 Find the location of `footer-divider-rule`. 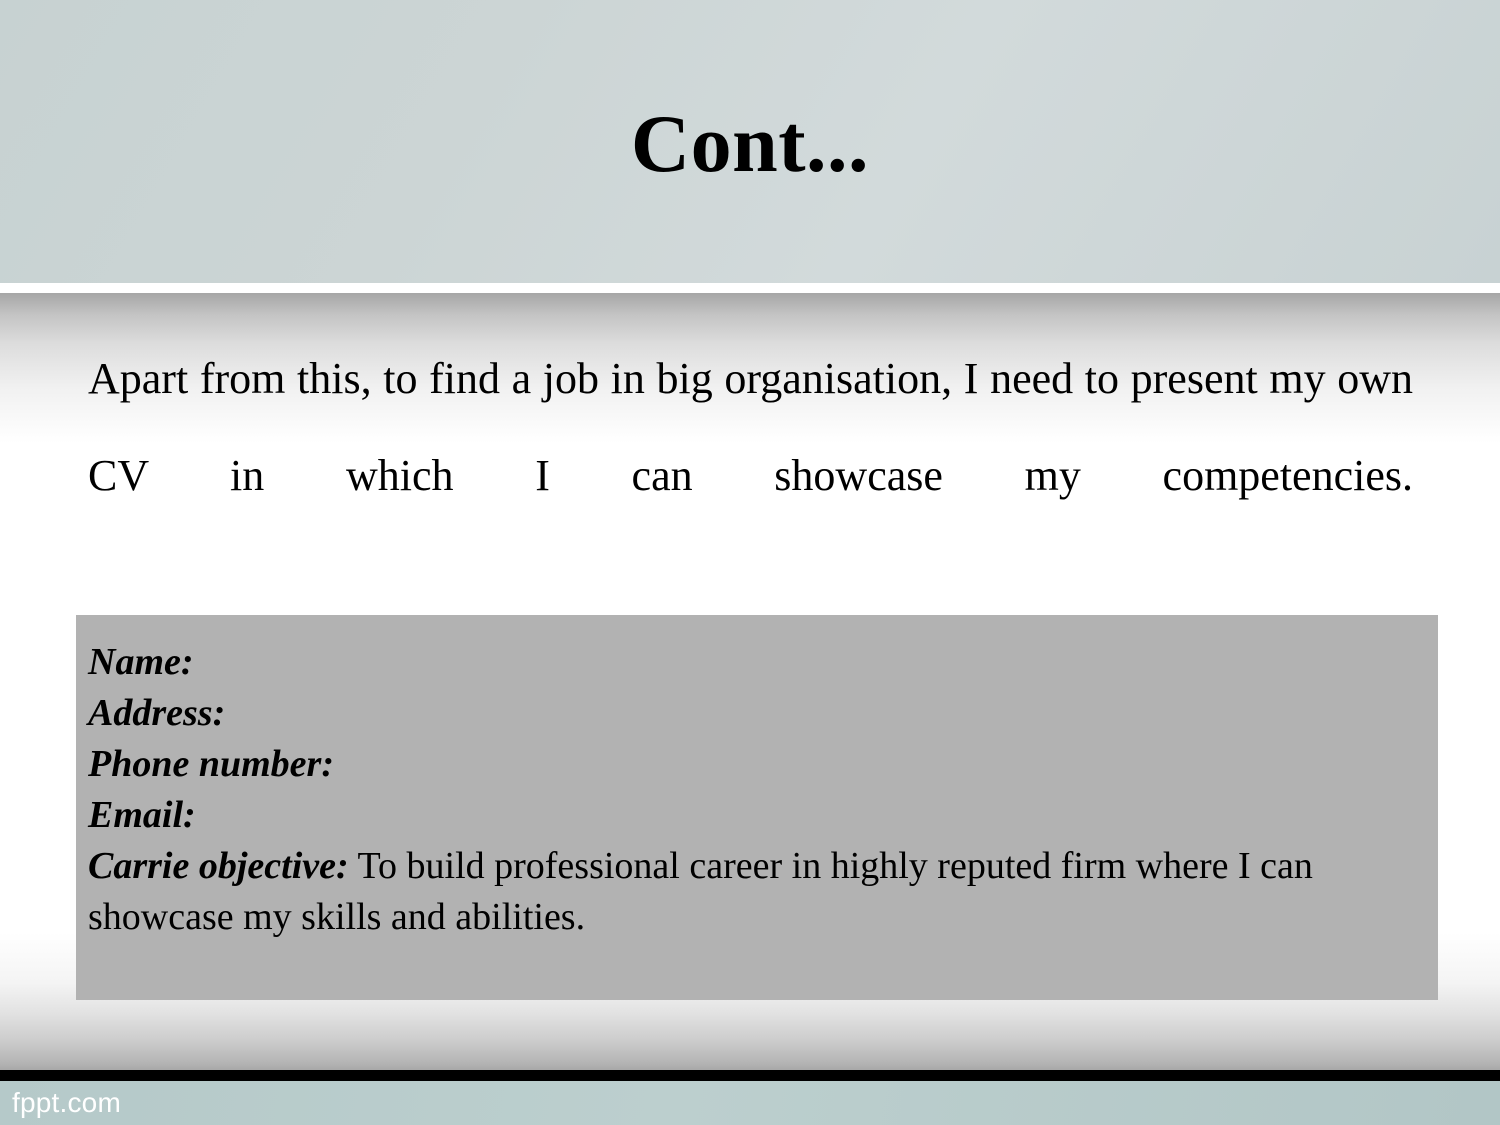

footer-divider-rule is located at coordinates (750, 1075).